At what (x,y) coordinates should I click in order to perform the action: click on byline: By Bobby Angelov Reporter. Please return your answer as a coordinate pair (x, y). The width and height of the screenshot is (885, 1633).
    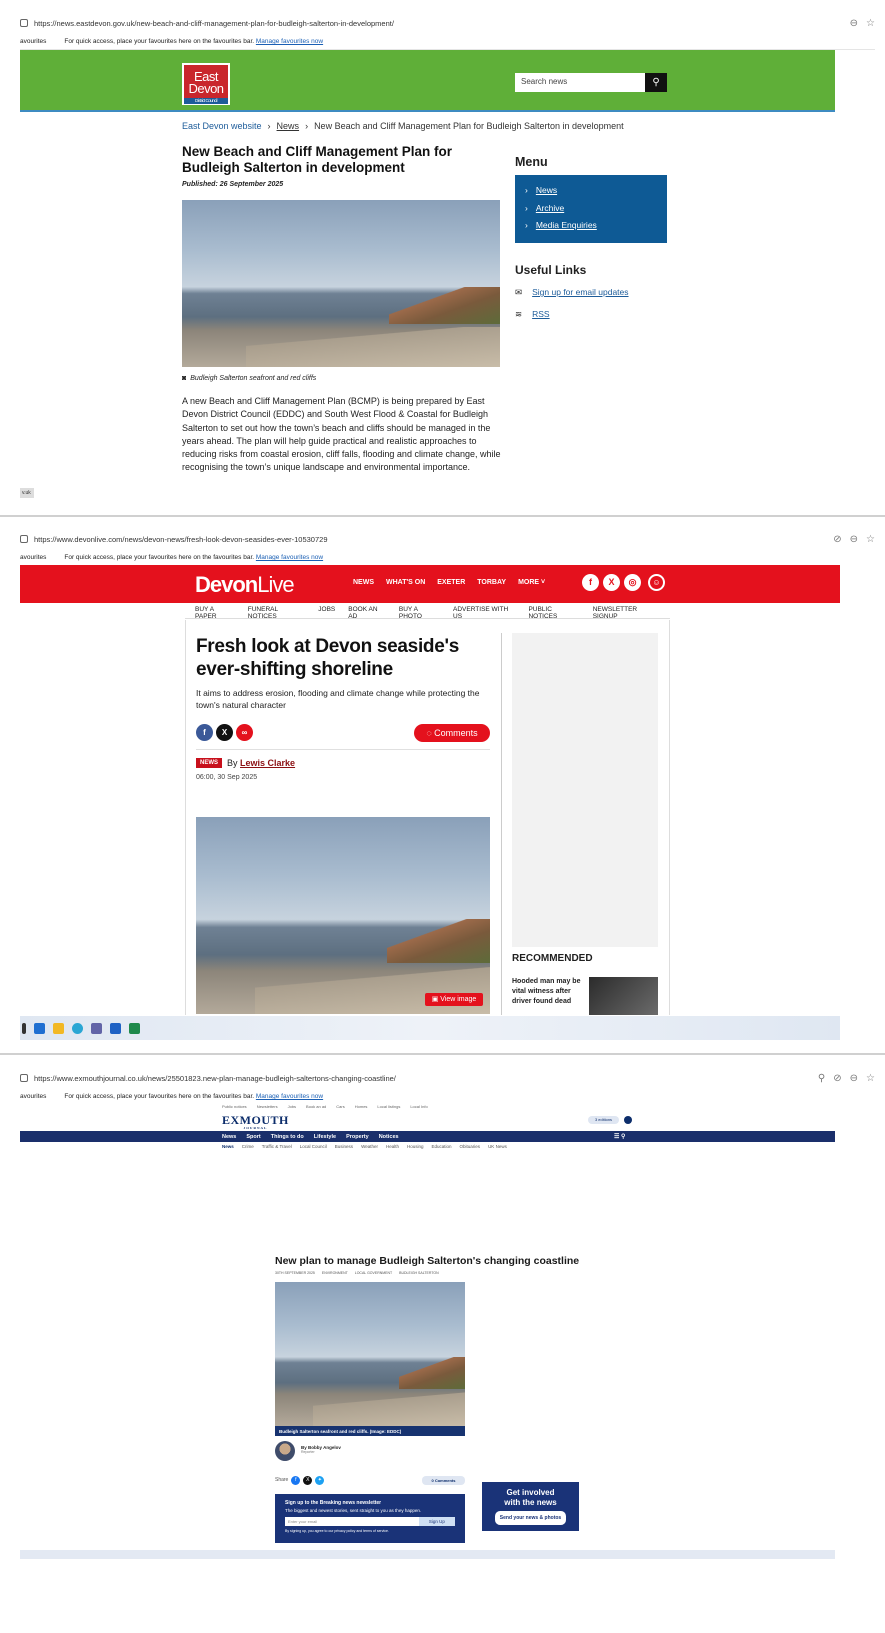
    Looking at the image, I should click on (321, 1449).